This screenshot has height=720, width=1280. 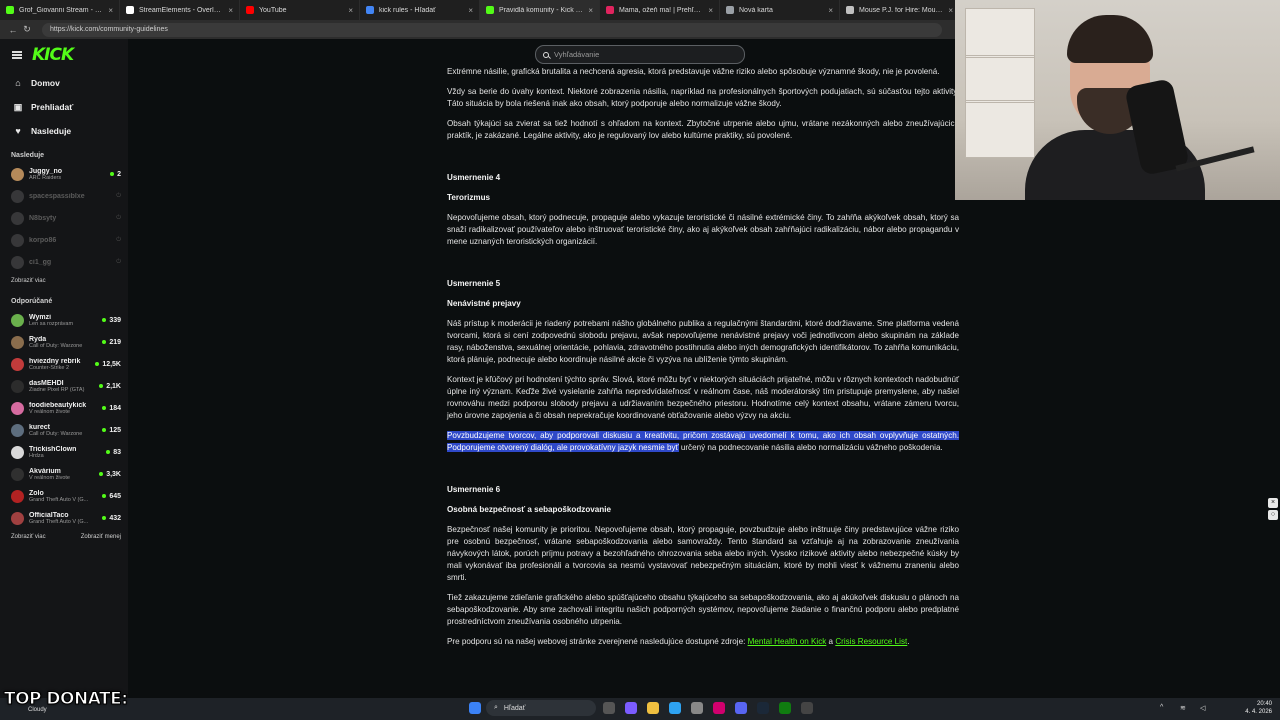 What do you see at coordinates (1202, 708) in the screenshot?
I see `volume-icon: ◁` at bounding box center [1202, 708].